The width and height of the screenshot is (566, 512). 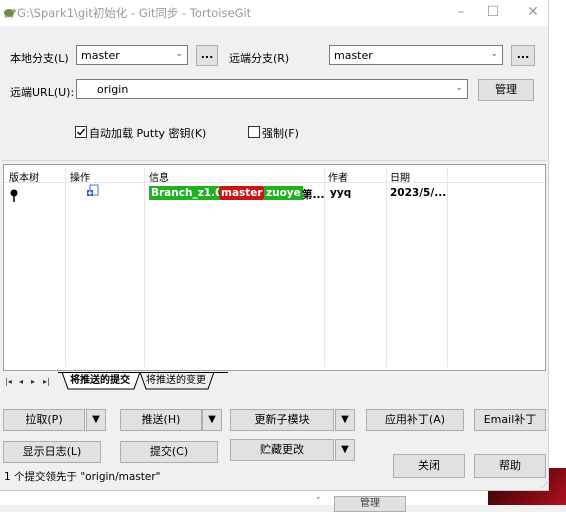 I want to click on minimize-button: –, so click(x=461, y=12).